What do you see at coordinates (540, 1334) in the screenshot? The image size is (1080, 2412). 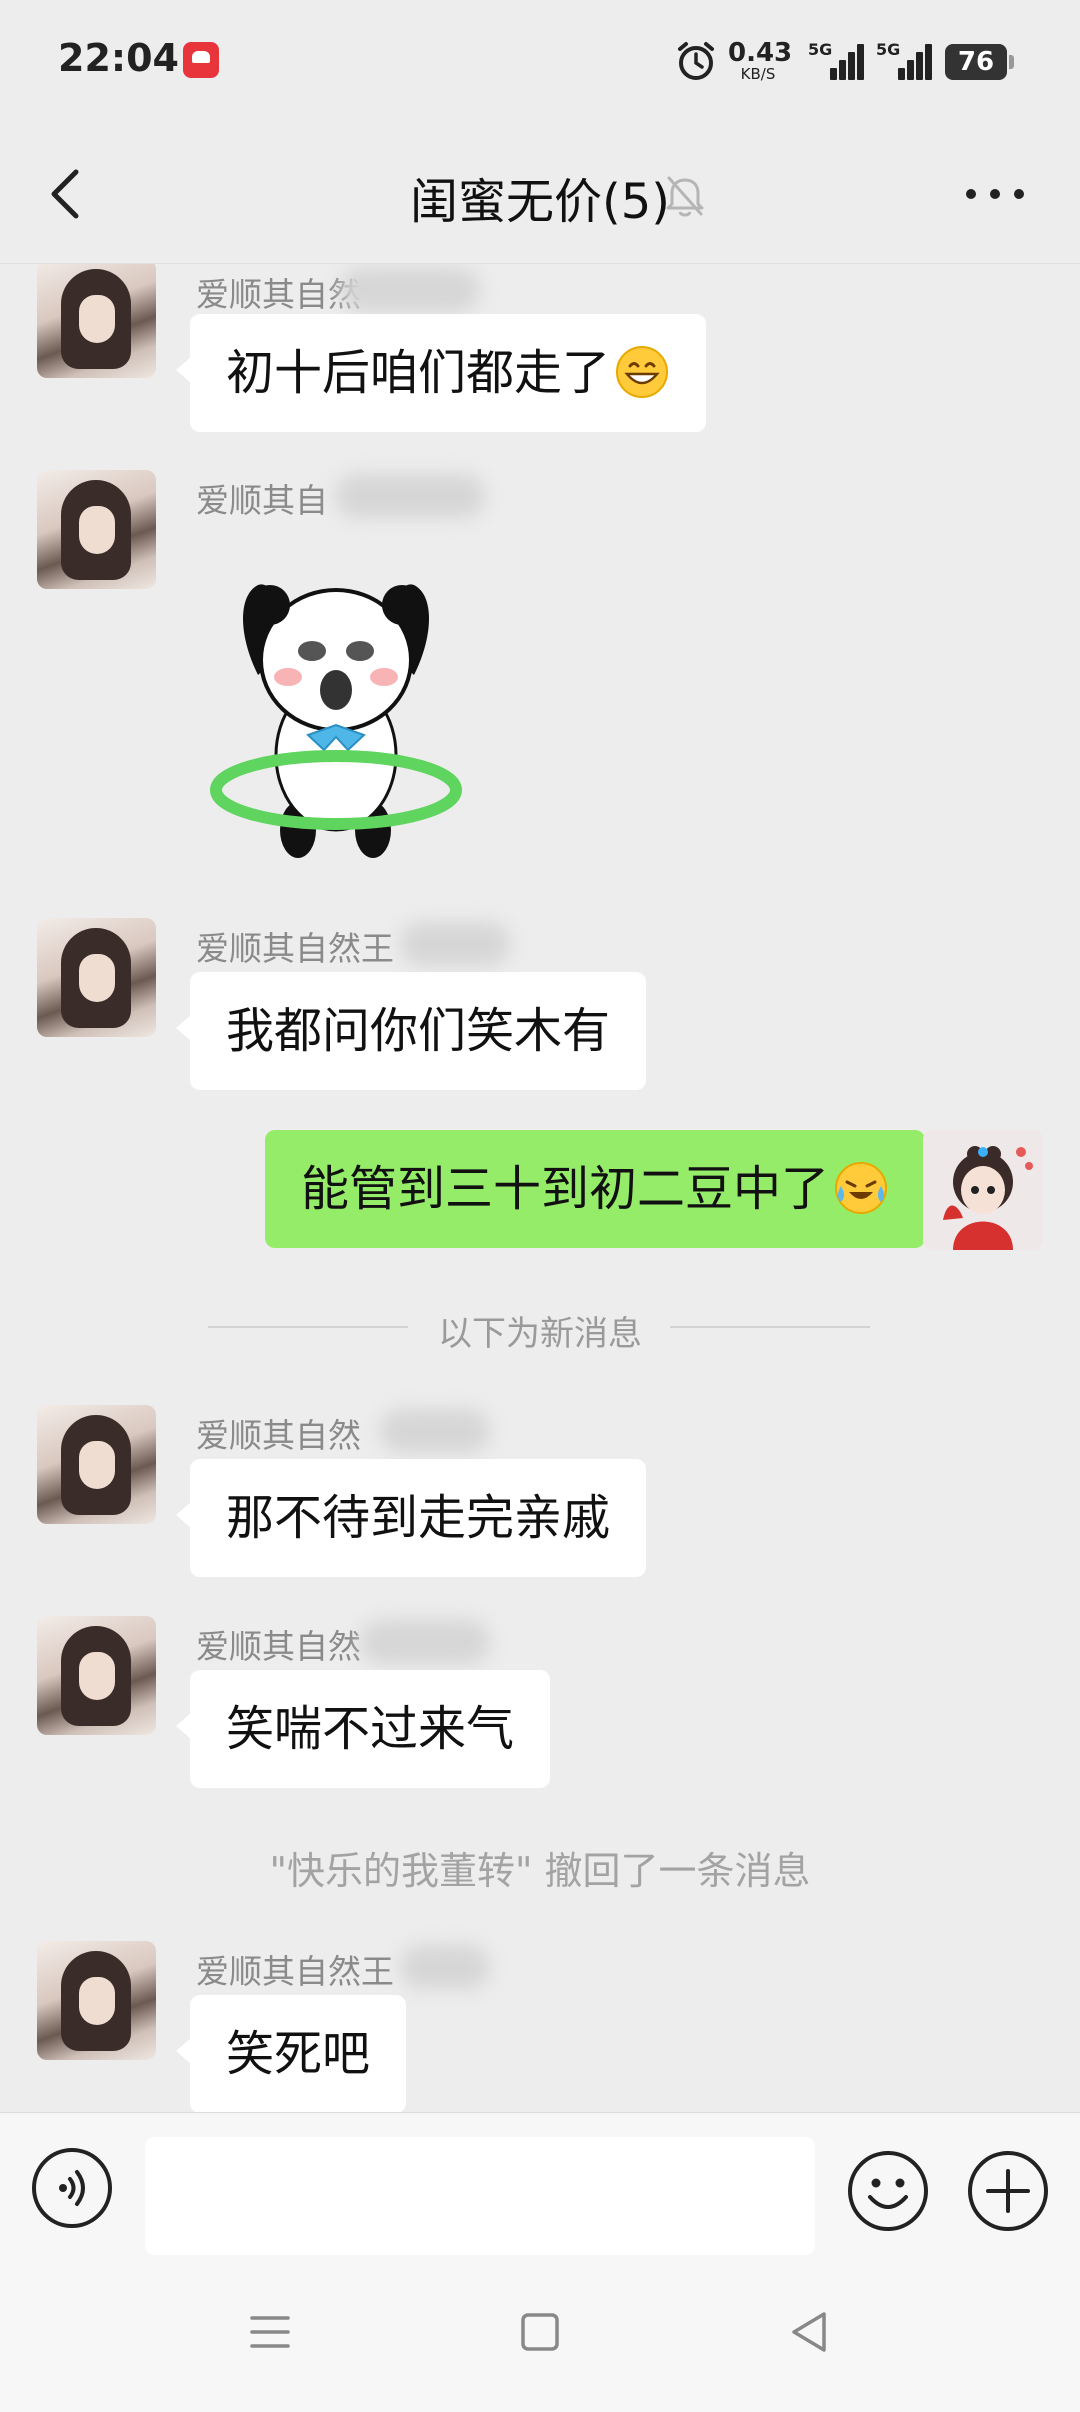 I see `new-messages-divider: 以下为新消息` at bounding box center [540, 1334].